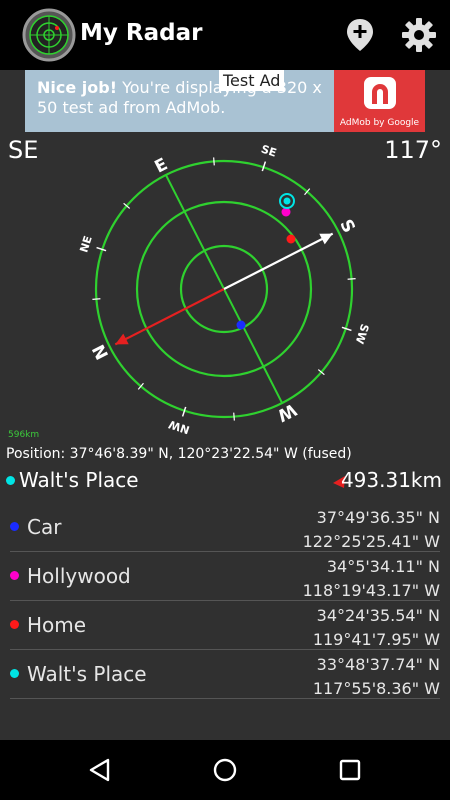  I want to click on marker-home, so click(291, 239).